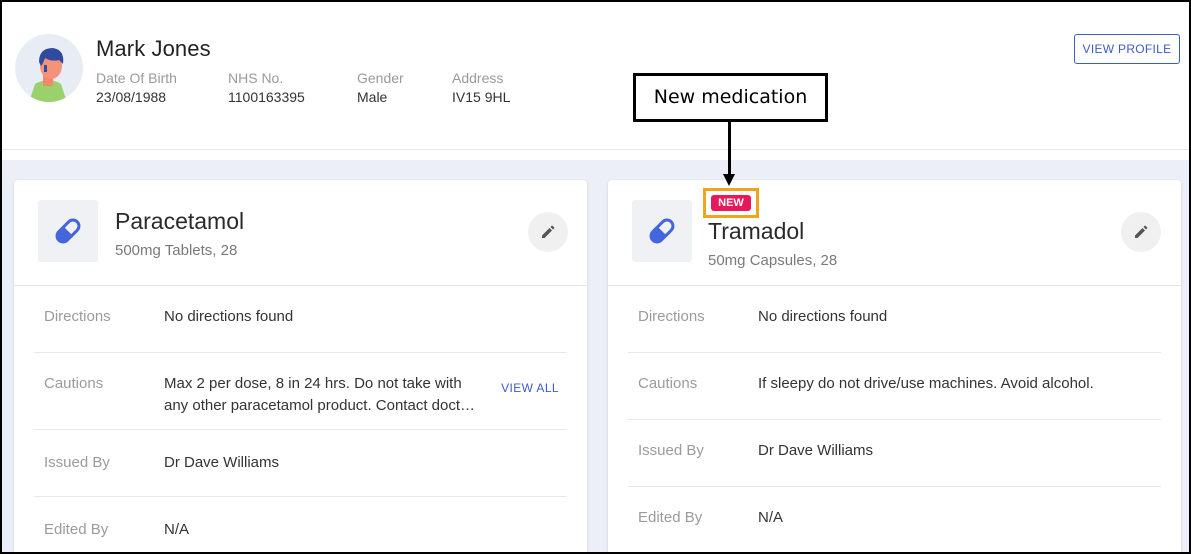 Image resolution: width=1191 pixels, height=554 pixels. I want to click on nhs-field: NHS No. 1100163395, so click(266, 87).